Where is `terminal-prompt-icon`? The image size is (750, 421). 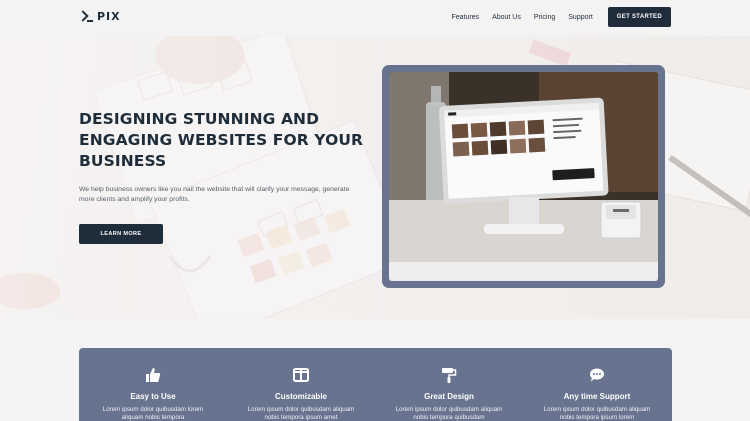 terminal-prompt-icon is located at coordinates (86, 17).